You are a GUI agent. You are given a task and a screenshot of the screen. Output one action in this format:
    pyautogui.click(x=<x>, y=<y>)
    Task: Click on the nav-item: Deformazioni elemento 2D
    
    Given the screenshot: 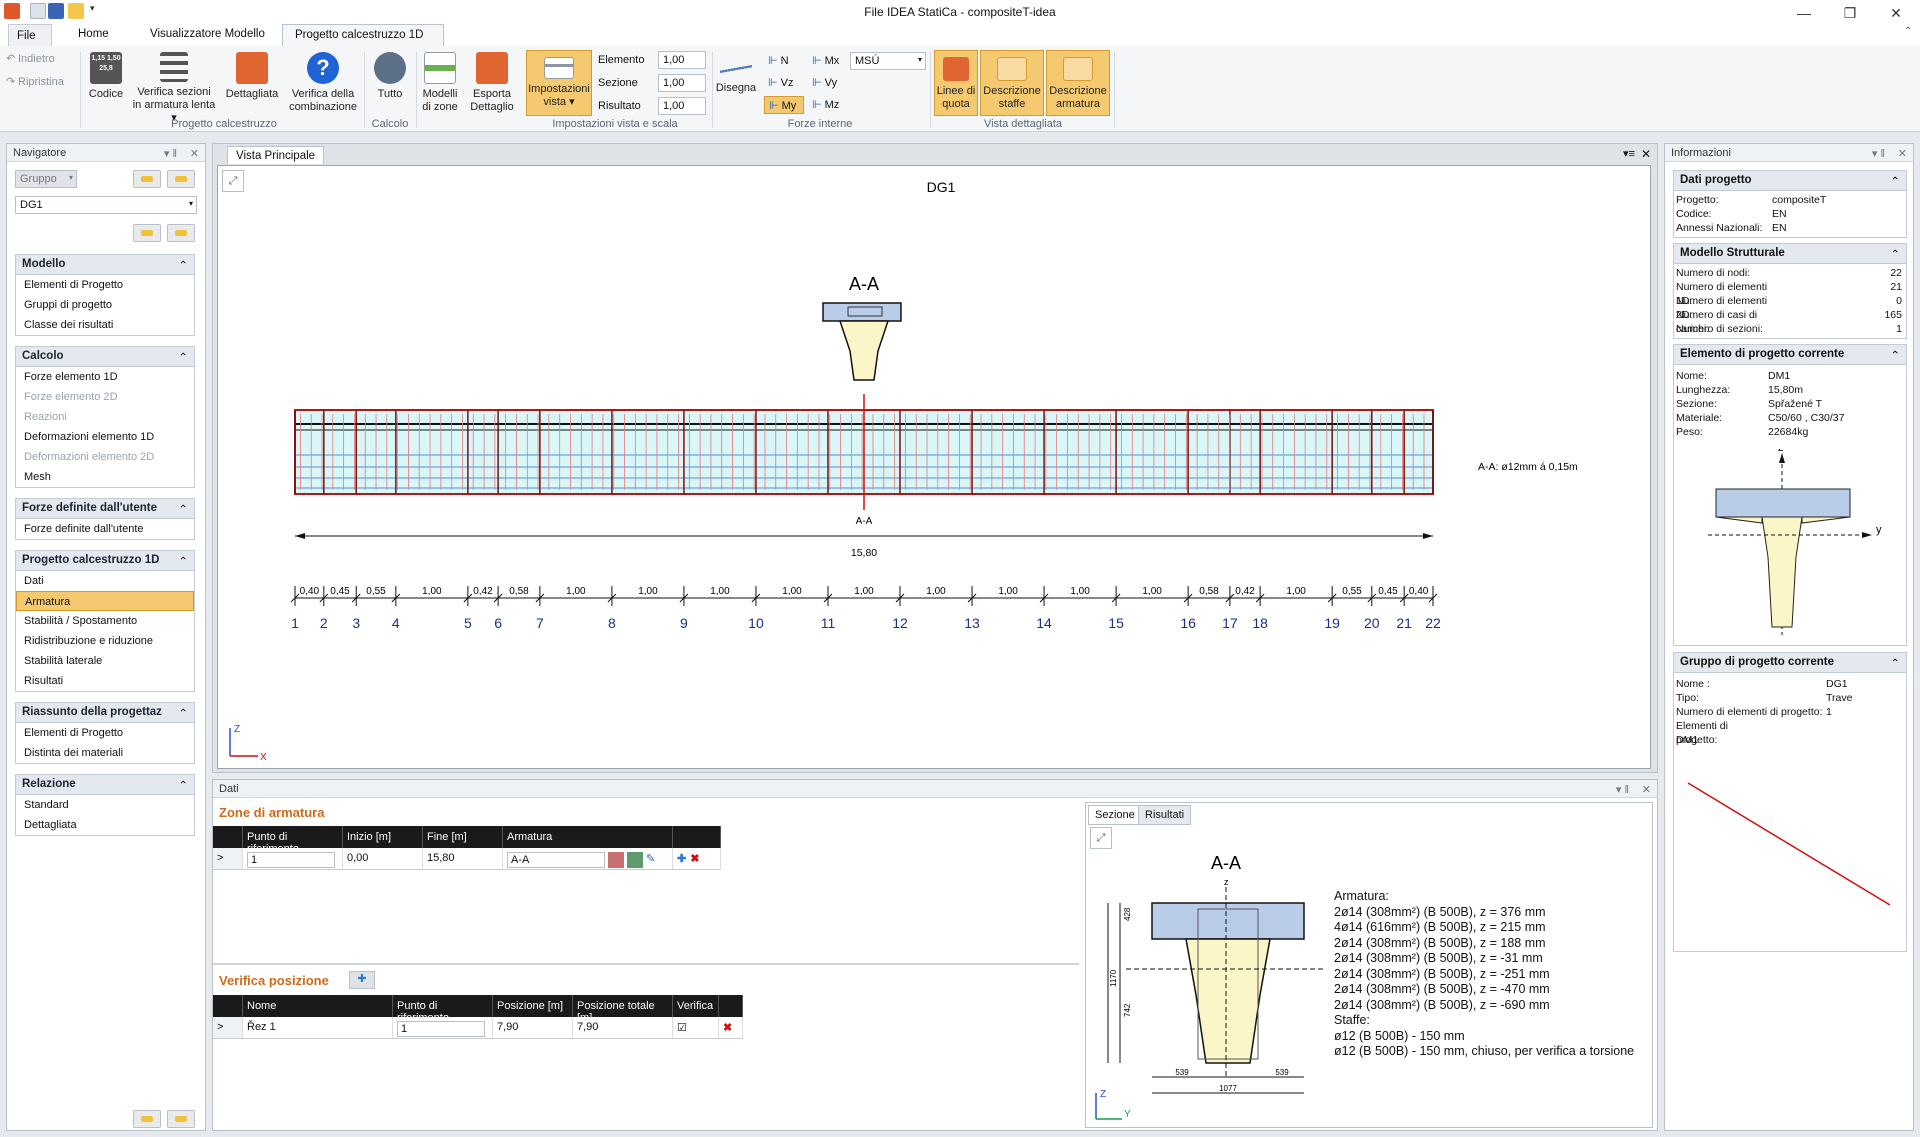 What is the action you would take?
    pyautogui.click(x=105, y=457)
    